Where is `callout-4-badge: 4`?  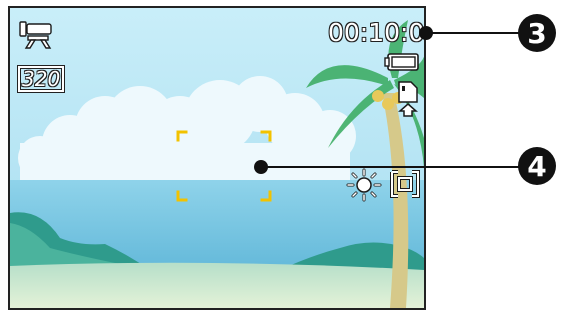
callout-4-badge: 4 is located at coordinates (537, 166).